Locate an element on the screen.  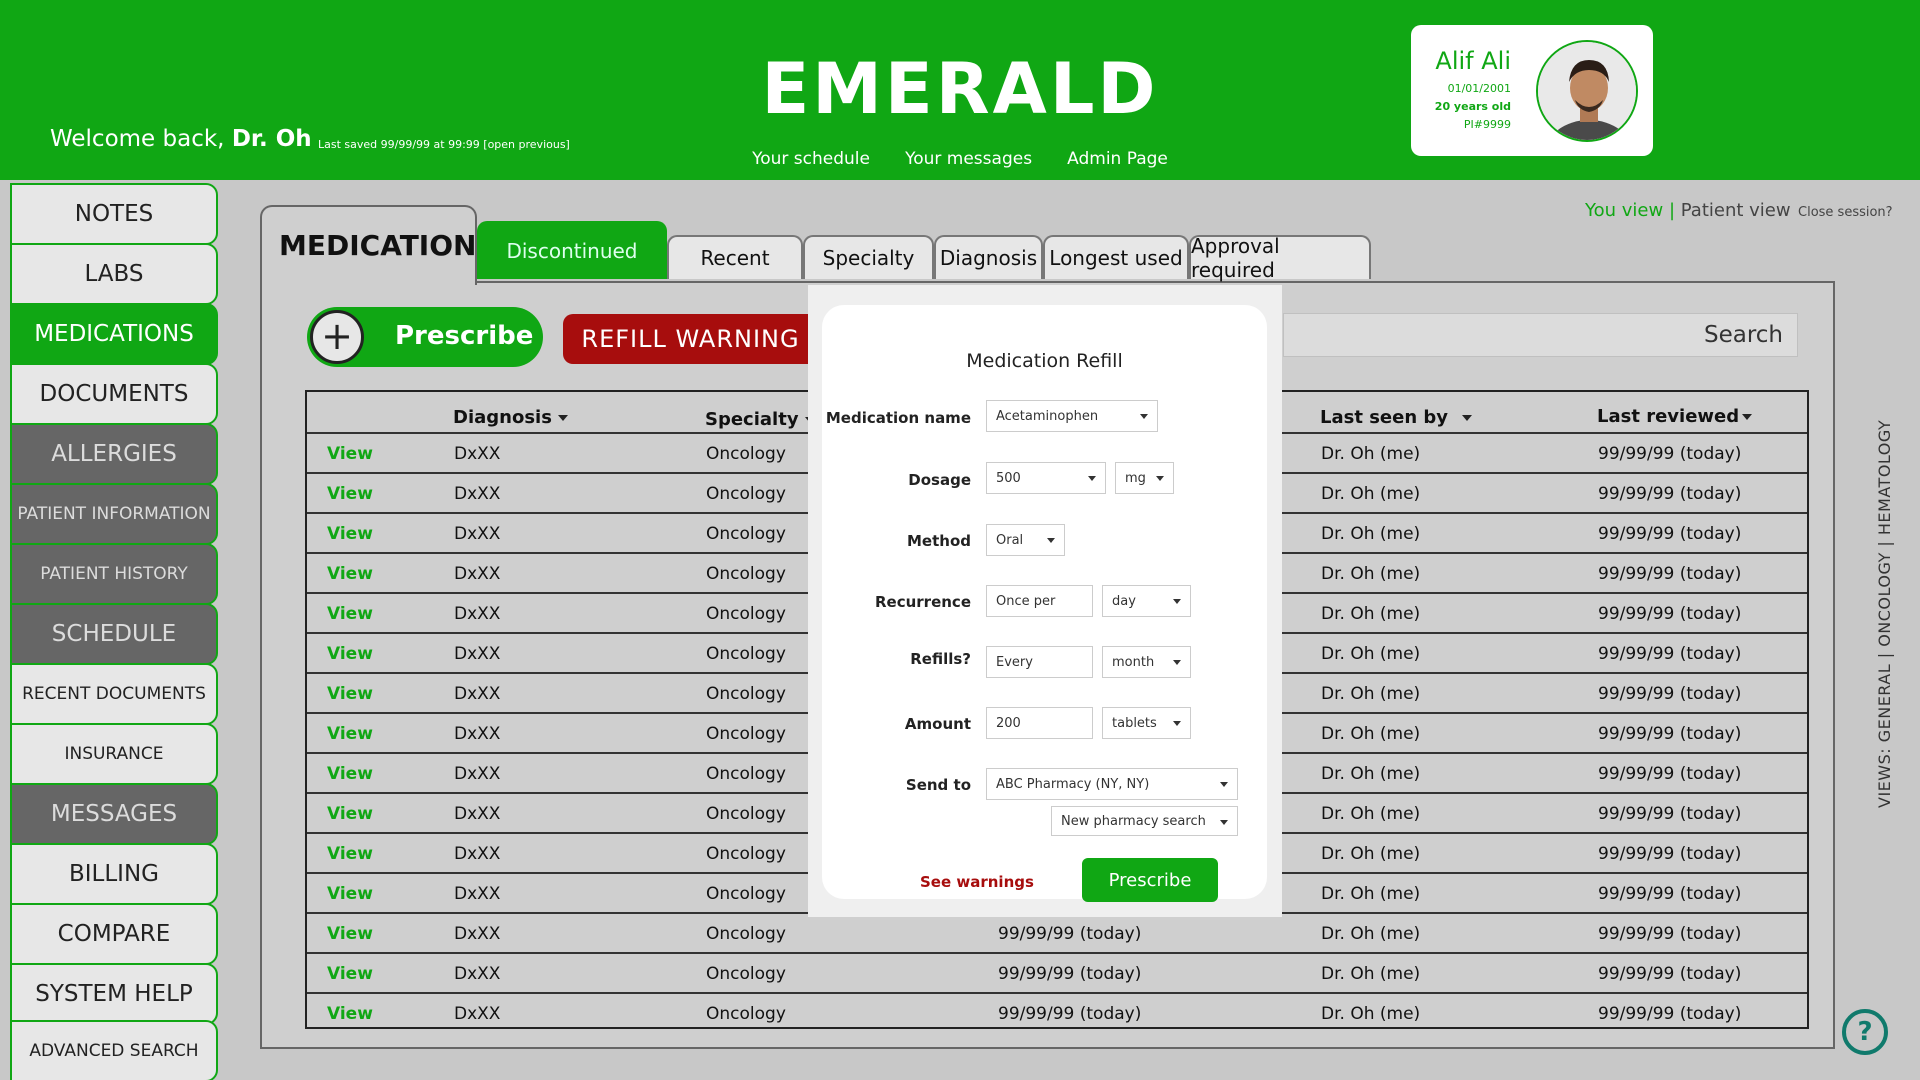
tab-longest-used: Longest used is located at coordinates (1116, 257).